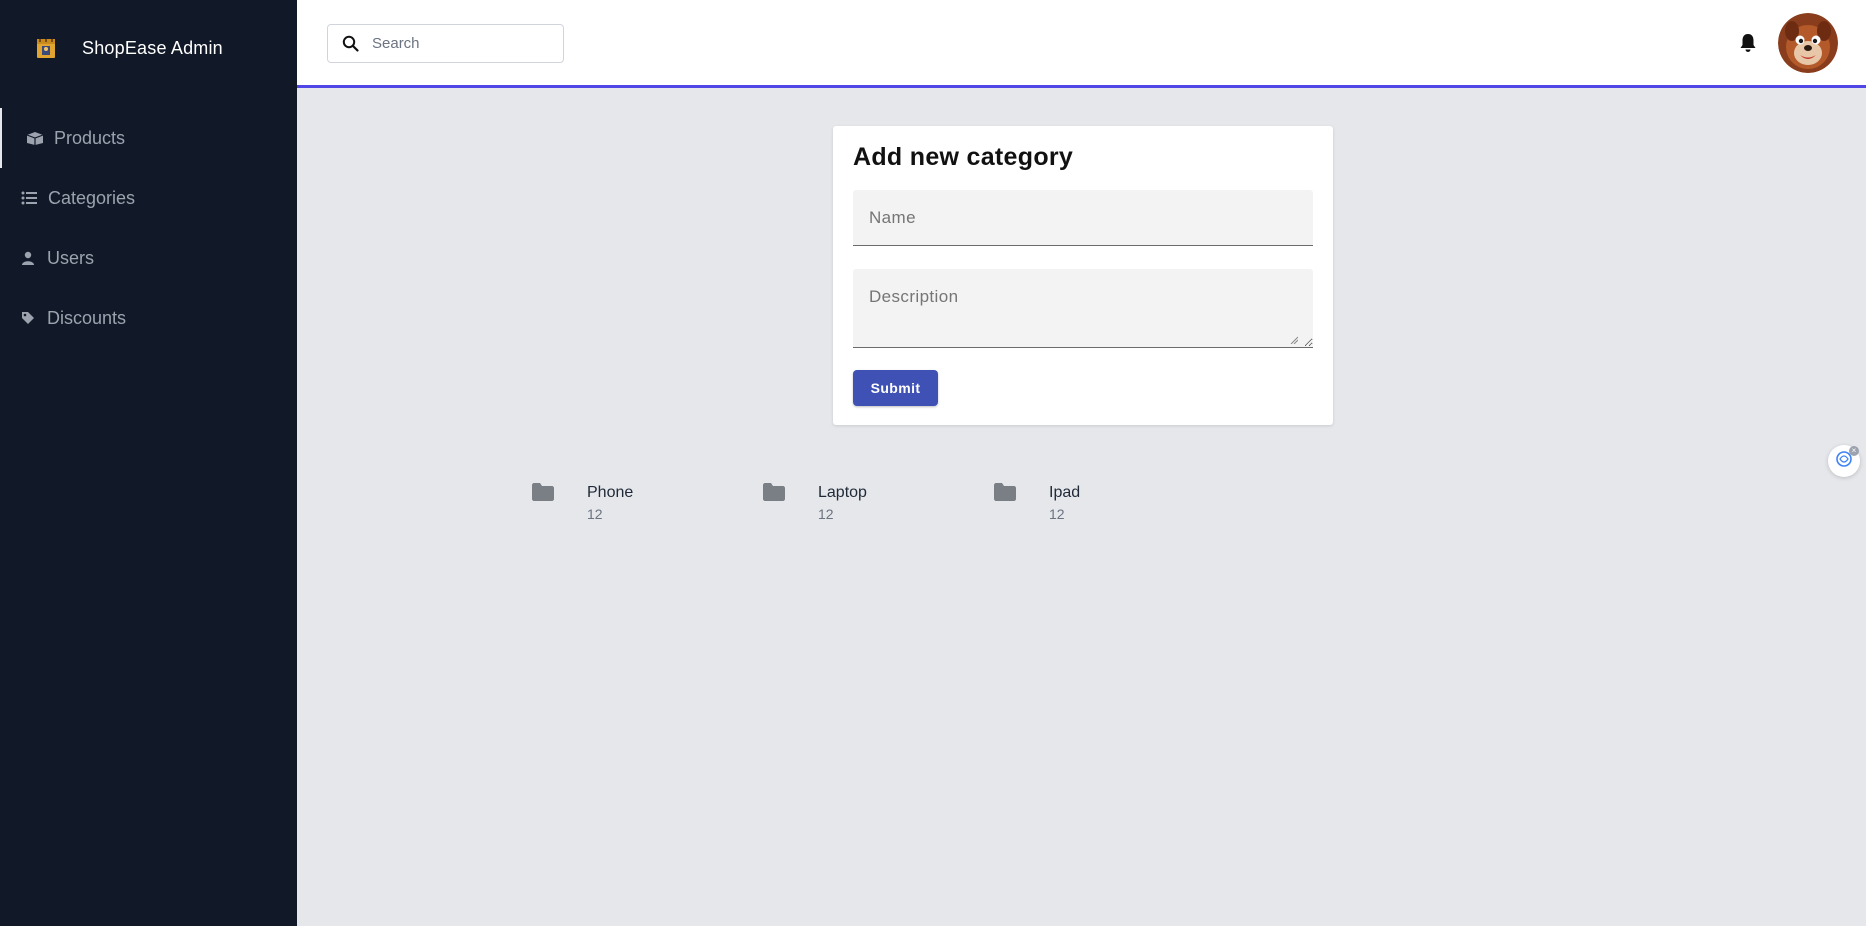  What do you see at coordinates (1844, 461) in the screenshot?
I see `assistant-widget-button: ×` at bounding box center [1844, 461].